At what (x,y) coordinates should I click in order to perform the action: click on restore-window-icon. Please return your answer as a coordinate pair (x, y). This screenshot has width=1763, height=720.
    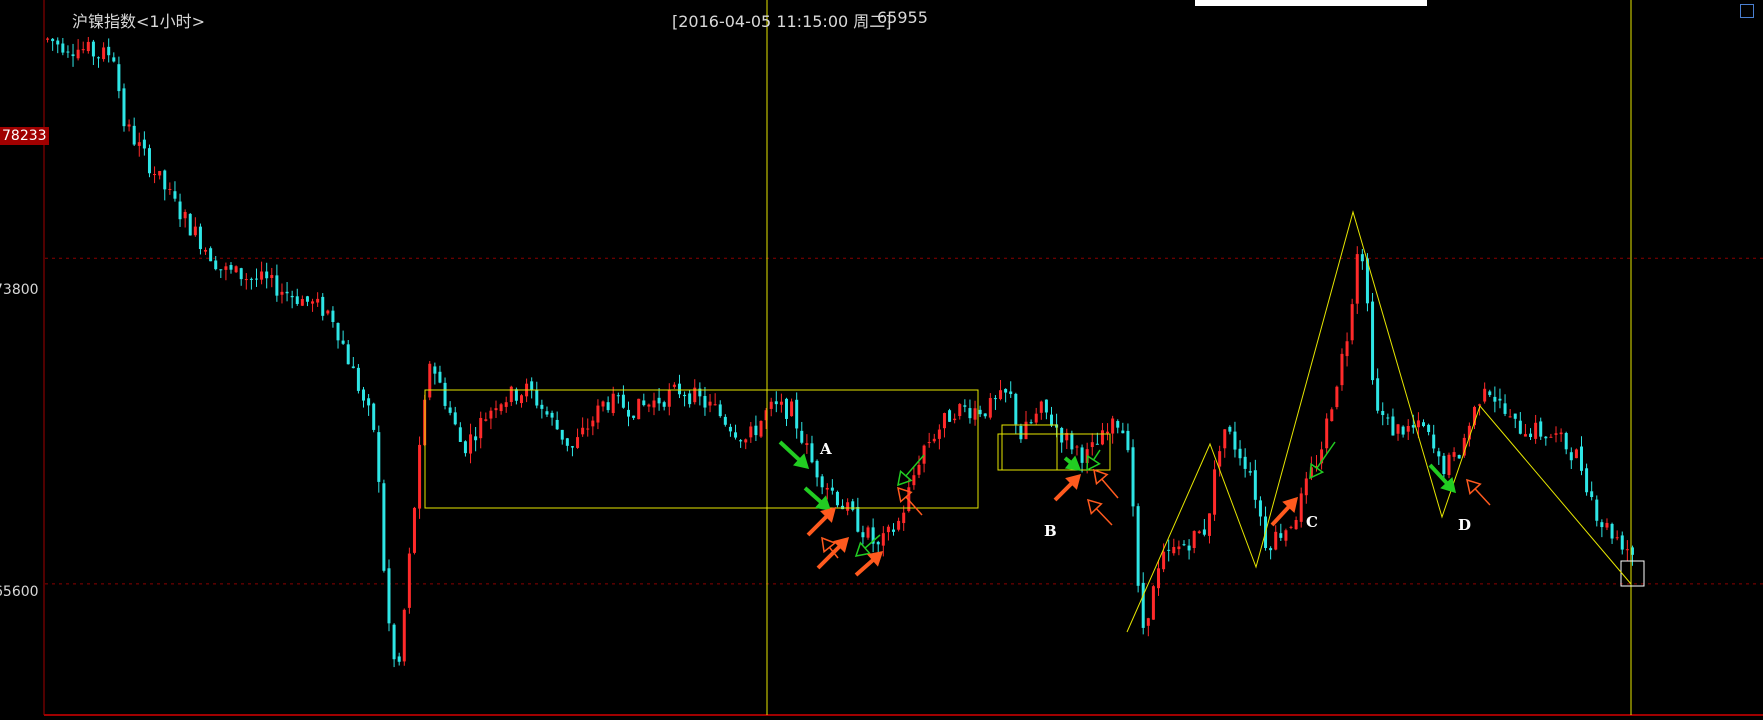
    Looking at the image, I should click on (1747, 11).